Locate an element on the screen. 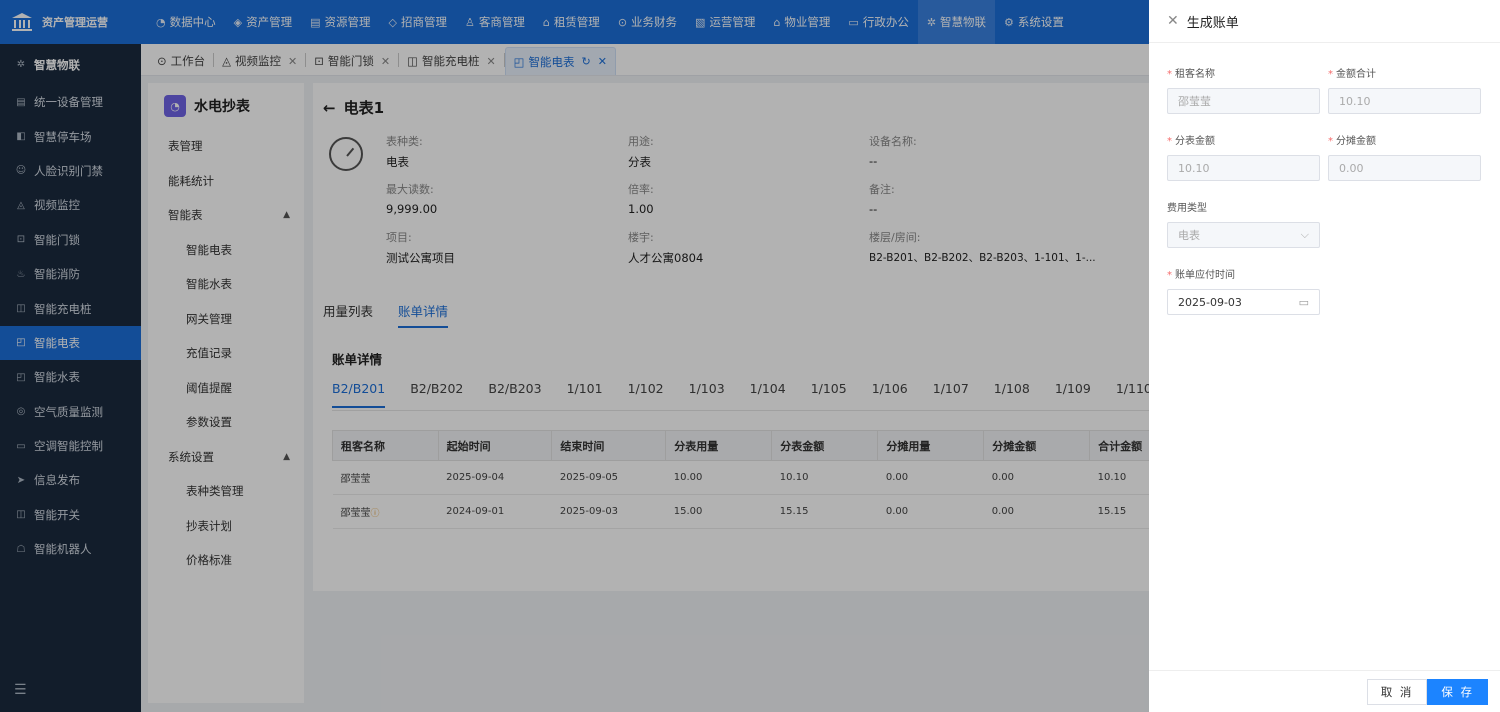 This screenshot has height=712, width=1500. tenant-field: * 租客名称 邵莹莹 is located at coordinates (1243, 89).